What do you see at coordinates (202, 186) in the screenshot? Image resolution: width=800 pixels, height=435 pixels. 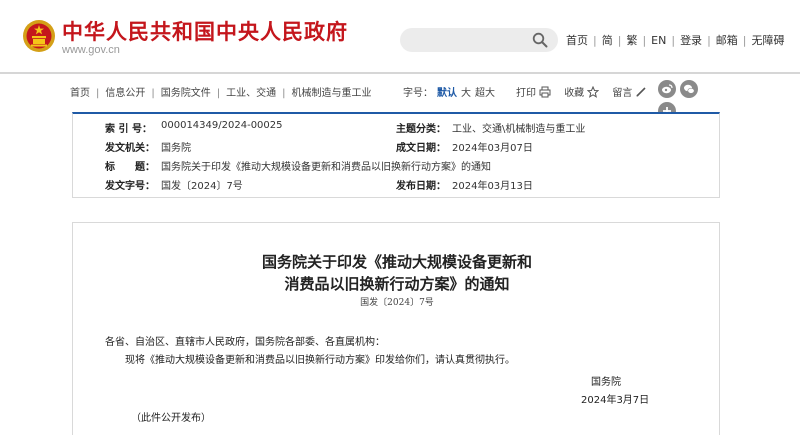 I see `docno-value: 国发〔2024〕7号` at bounding box center [202, 186].